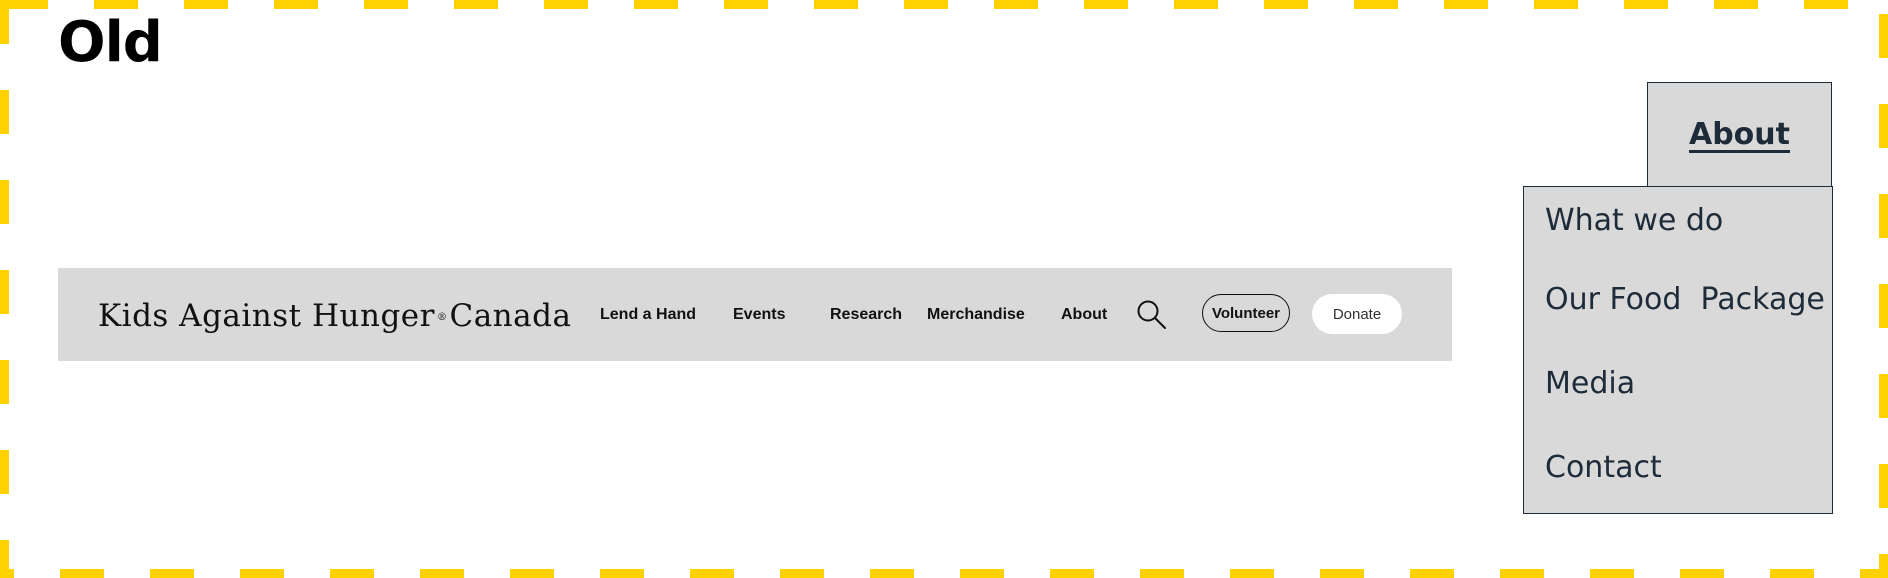 The height and width of the screenshot is (578, 1888). I want to click on registered-mark: ®, so click(442, 317).